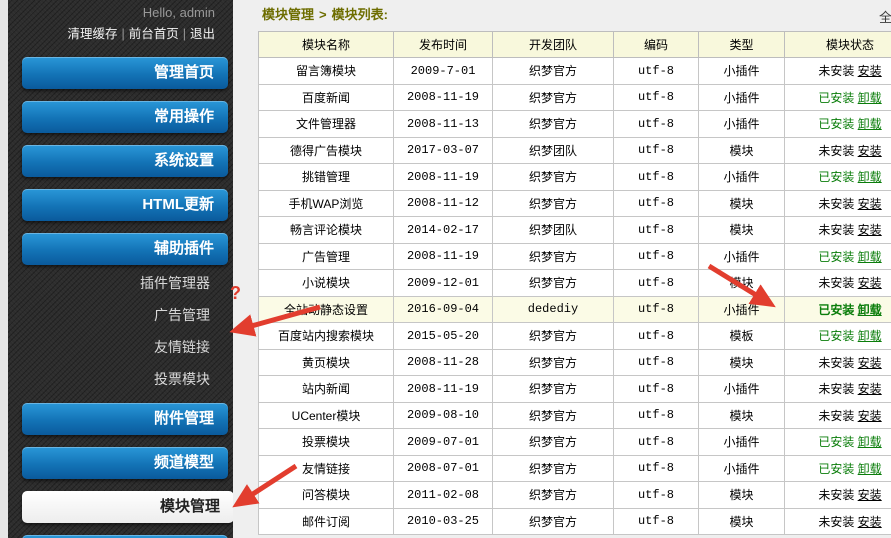 Image resolution: width=891 pixels, height=538 pixels. I want to click on table-row: 畅言评论模块 2014-02-17 织梦团队 utf-8 模块 未安装 安装, so click(574, 230).